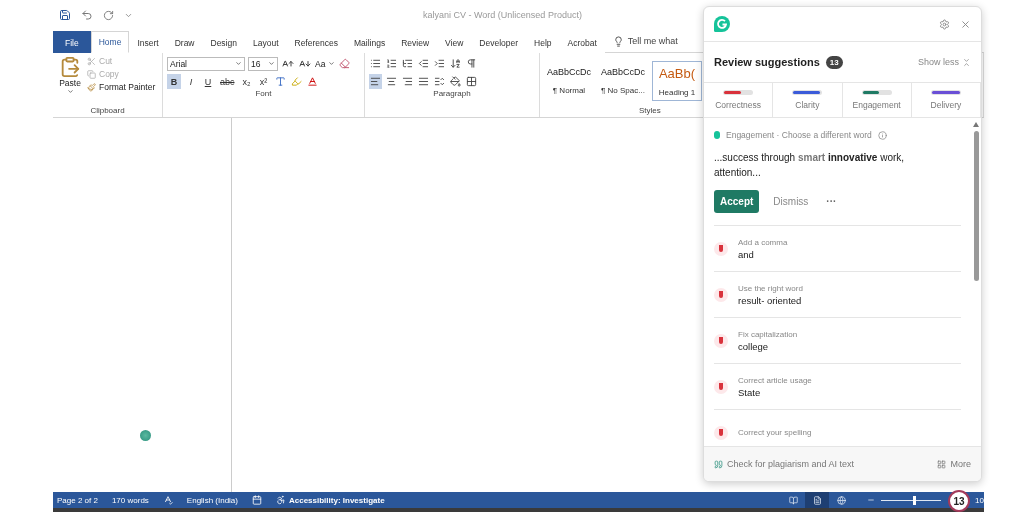 The width and height of the screenshot is (1024, 529). Describe the element at coordinates (455, 63) in the screenshot. I see `sort-icon` at that location.